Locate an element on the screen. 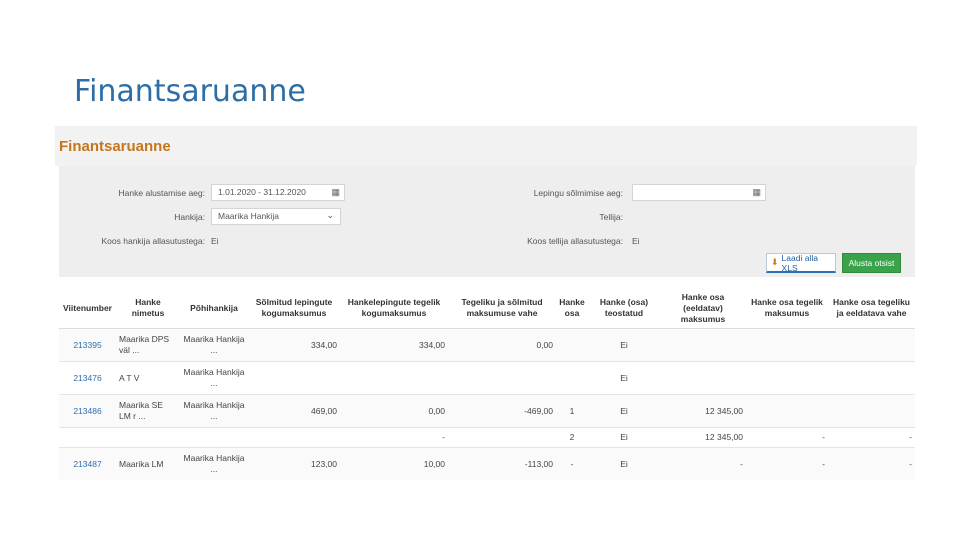 The height and width of the screenshot is (539, 958). joint-supplier-value: Ei is located at coordinates (636, 241).